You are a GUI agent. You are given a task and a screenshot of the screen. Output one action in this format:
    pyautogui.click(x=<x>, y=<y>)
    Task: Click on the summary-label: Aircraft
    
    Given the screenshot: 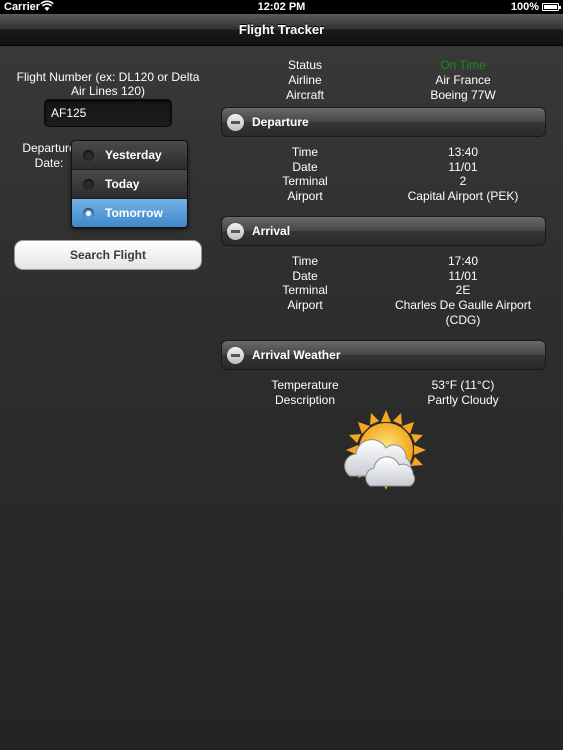 What is the action you would take?
    pyautogui.click(x=304, y=95)
    